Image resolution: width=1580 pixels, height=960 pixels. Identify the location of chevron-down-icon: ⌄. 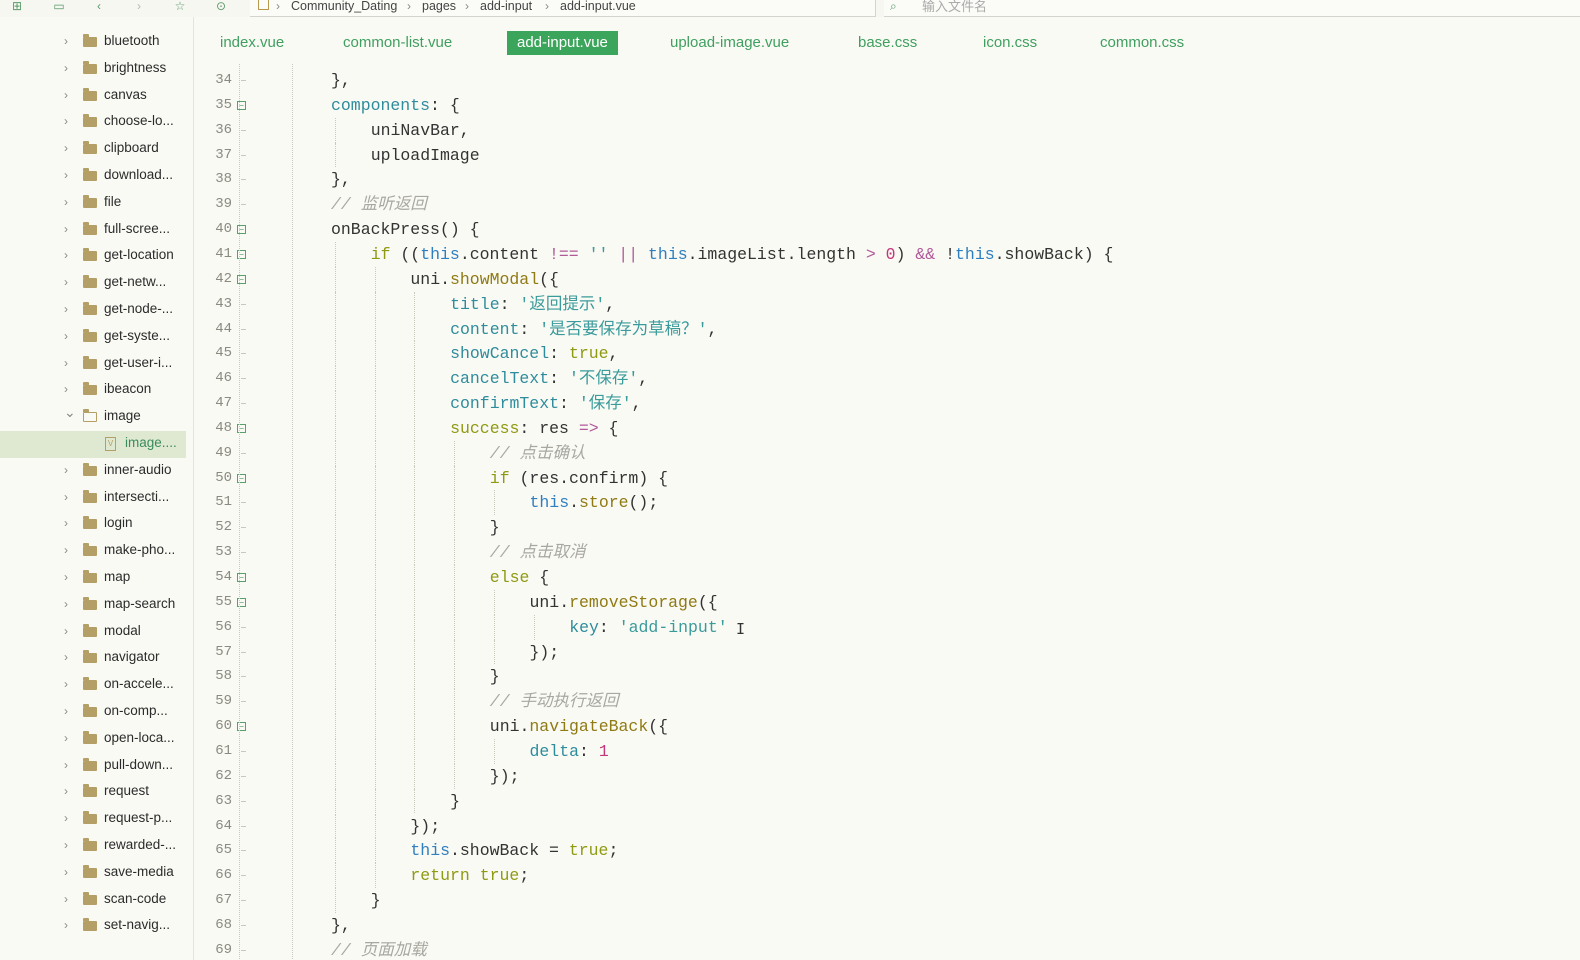
(70, 412).